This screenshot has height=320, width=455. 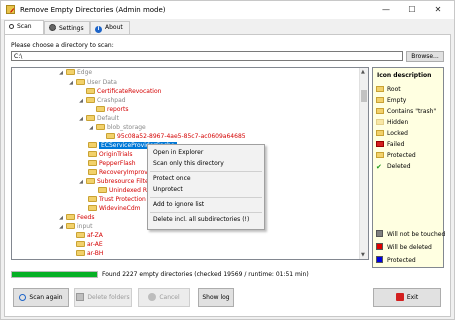 I want to click on legend-color-item: Protected, so click(x=396, y=260).